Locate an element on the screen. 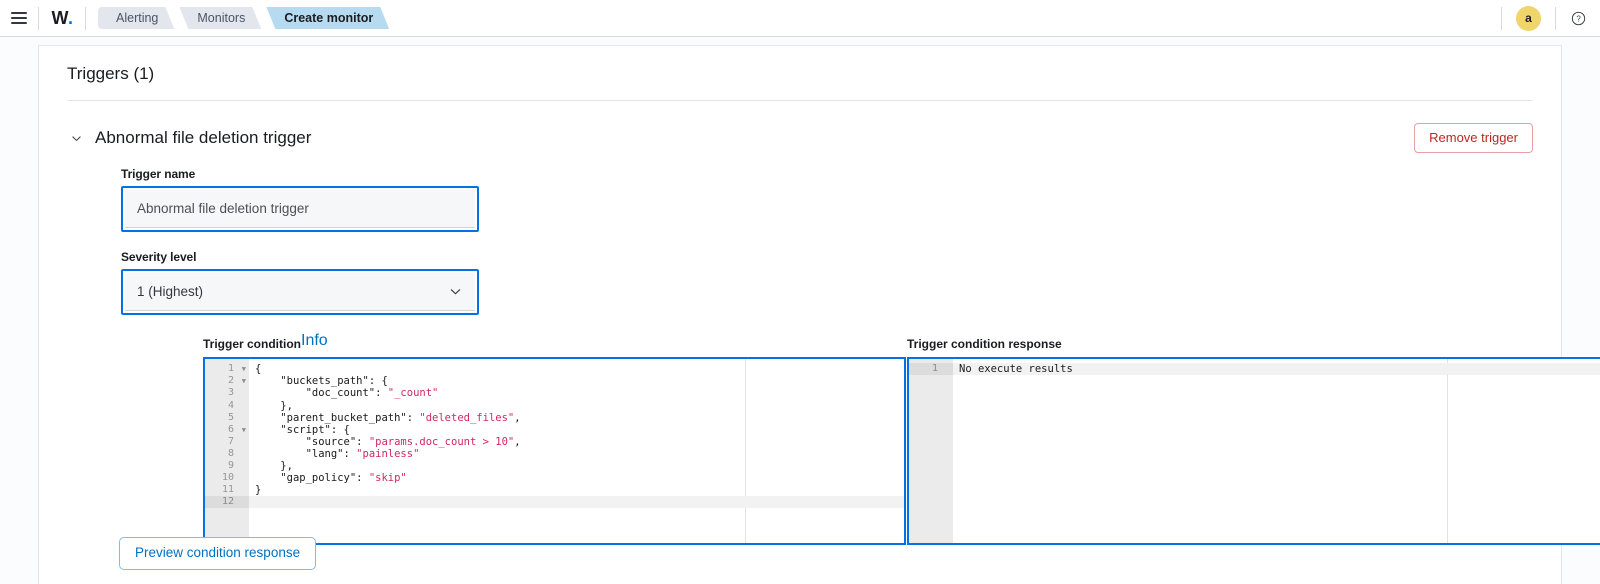 The image size is (1600, 584). line-number: 6 ▼ is located at coordinates (236, 429).